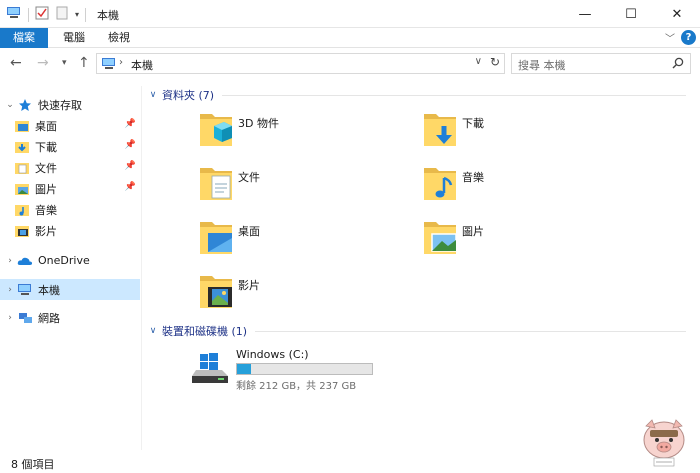 This screenshot has width=700, height=473. I want to click on folders-group-header: ∨ 資料夾 (7), so click(416, 95).